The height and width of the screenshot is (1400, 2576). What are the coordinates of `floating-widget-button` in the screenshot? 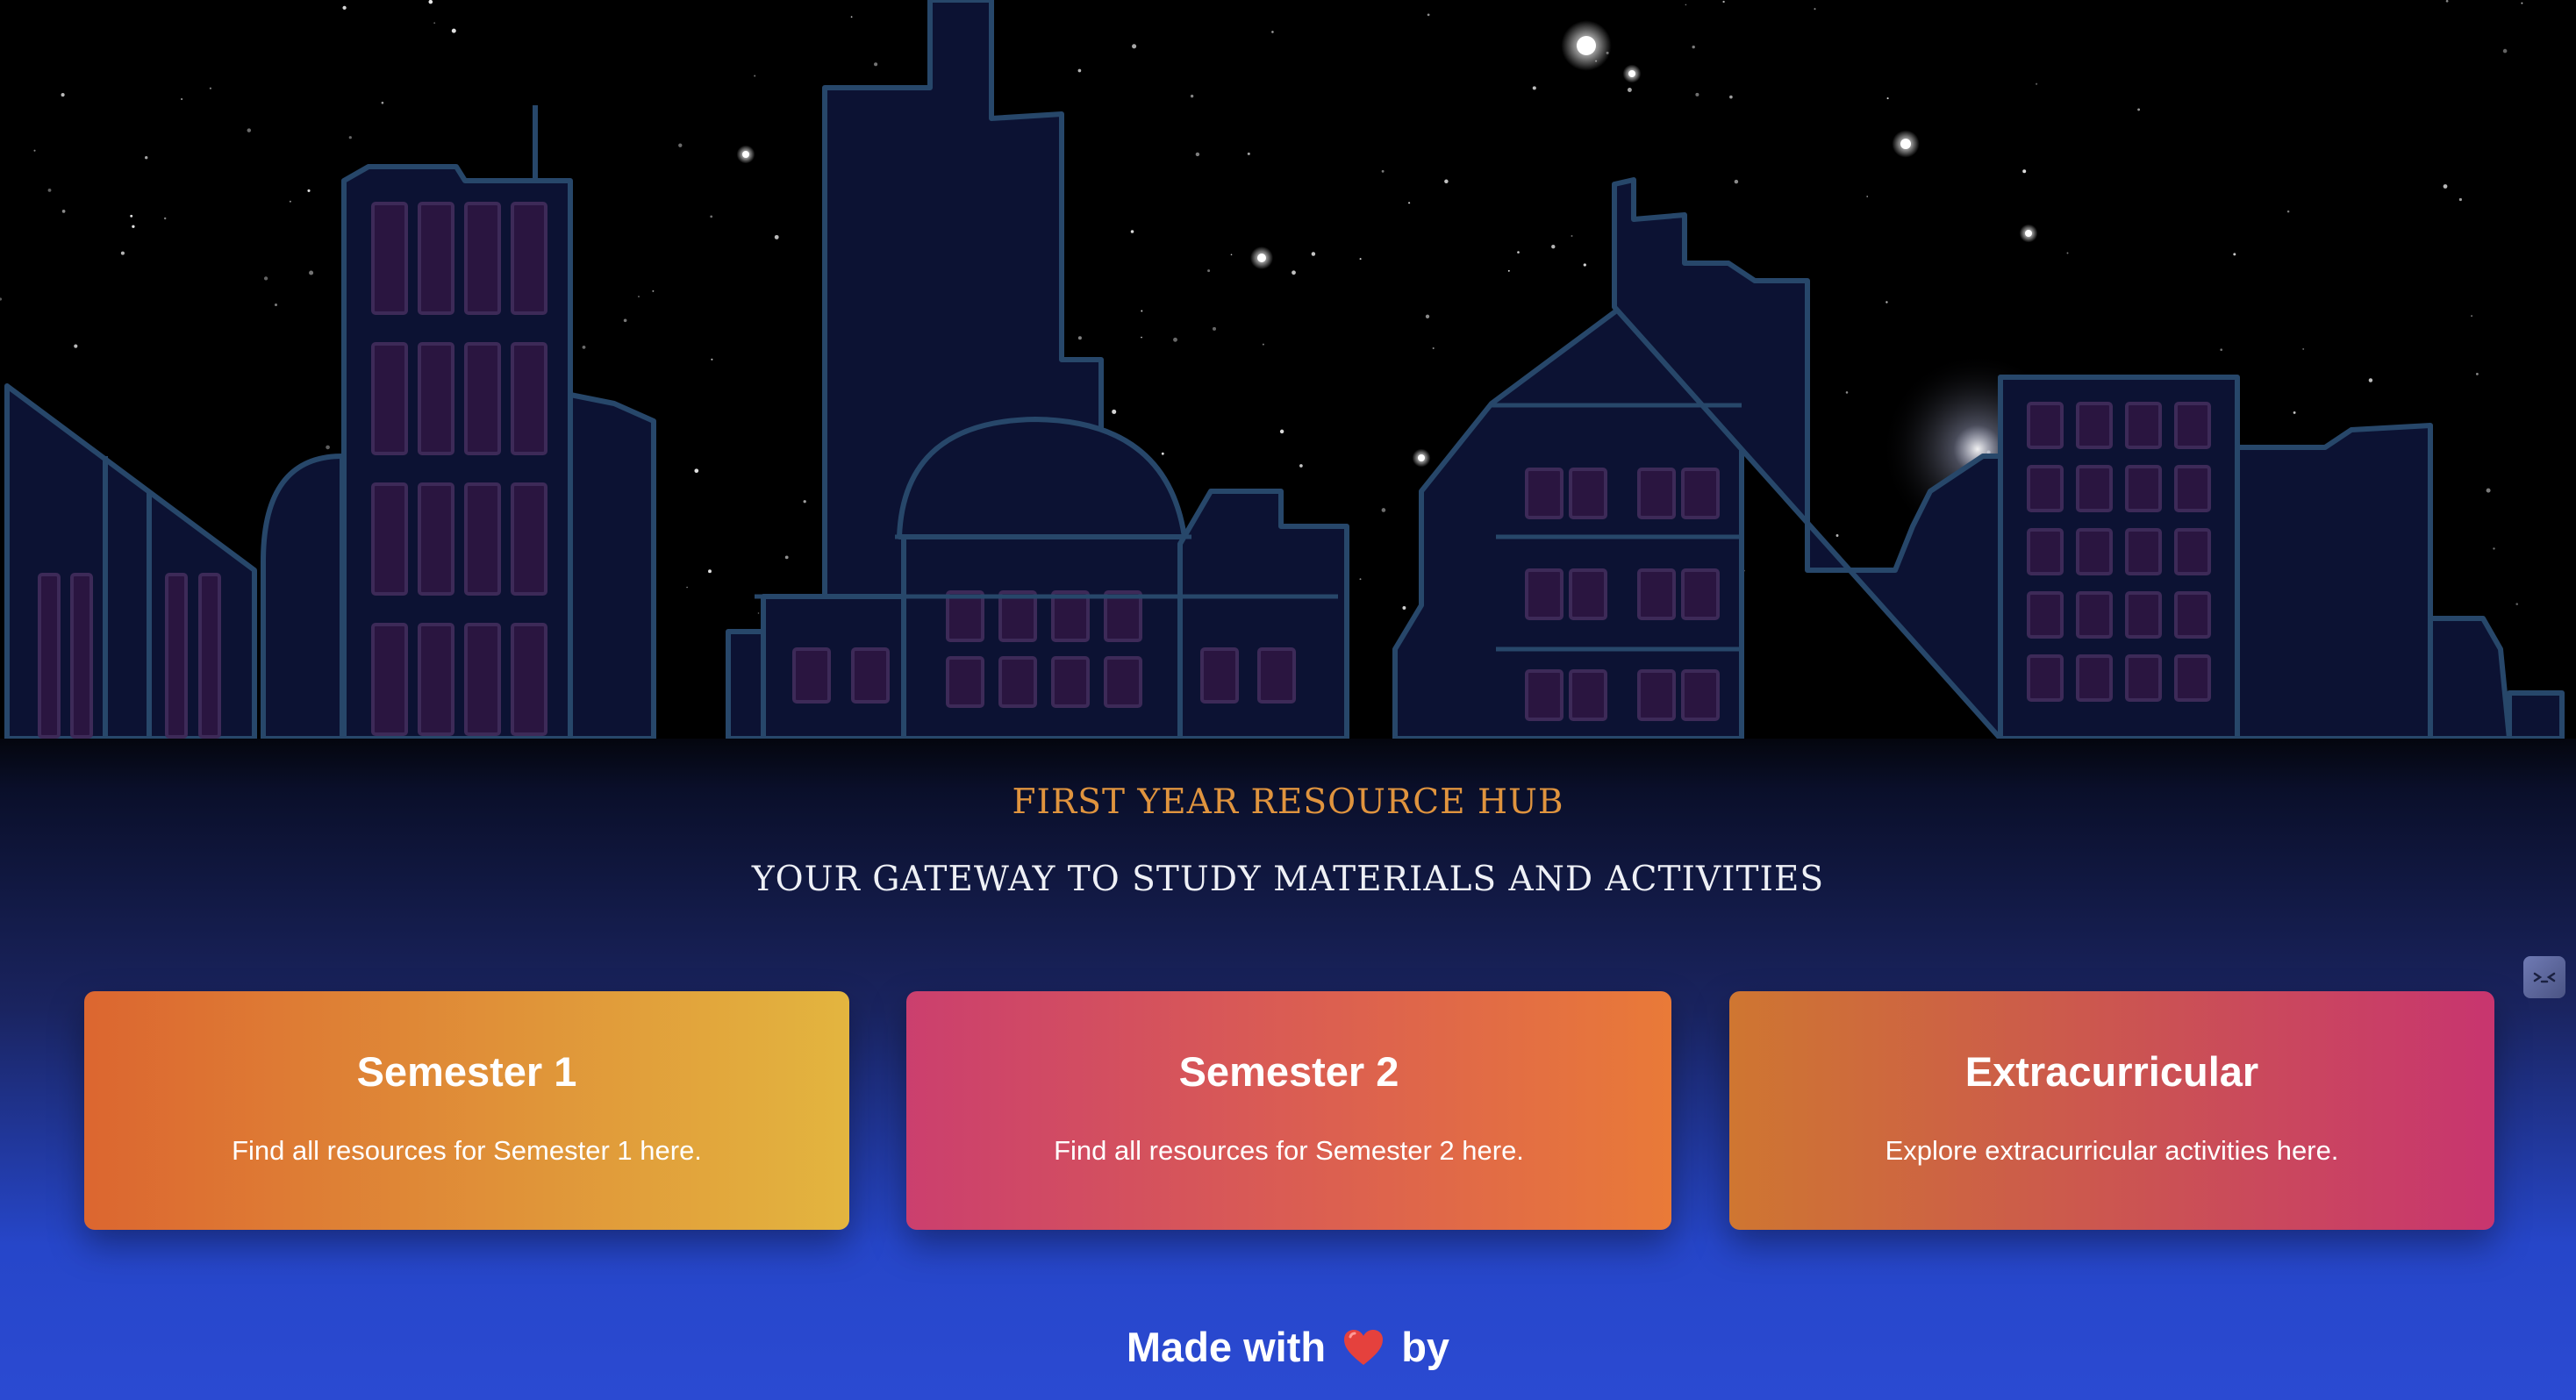 It's located at (2544, 977).